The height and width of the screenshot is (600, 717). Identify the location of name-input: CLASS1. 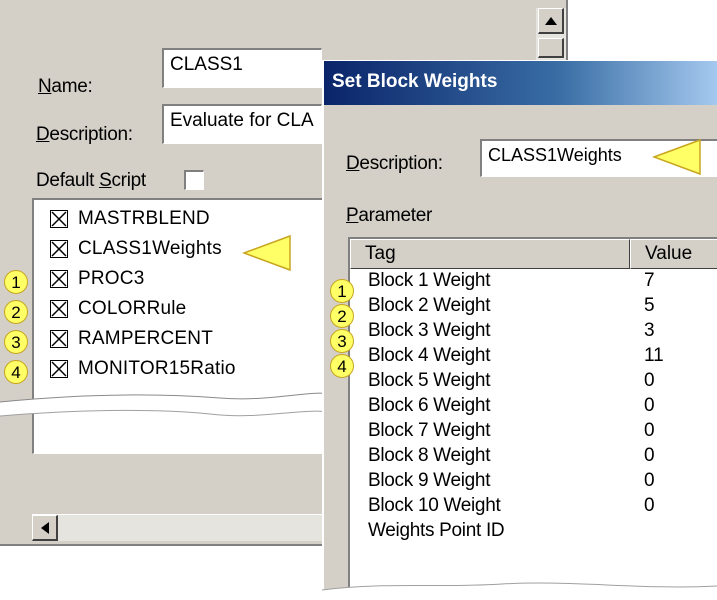
(242, 68).